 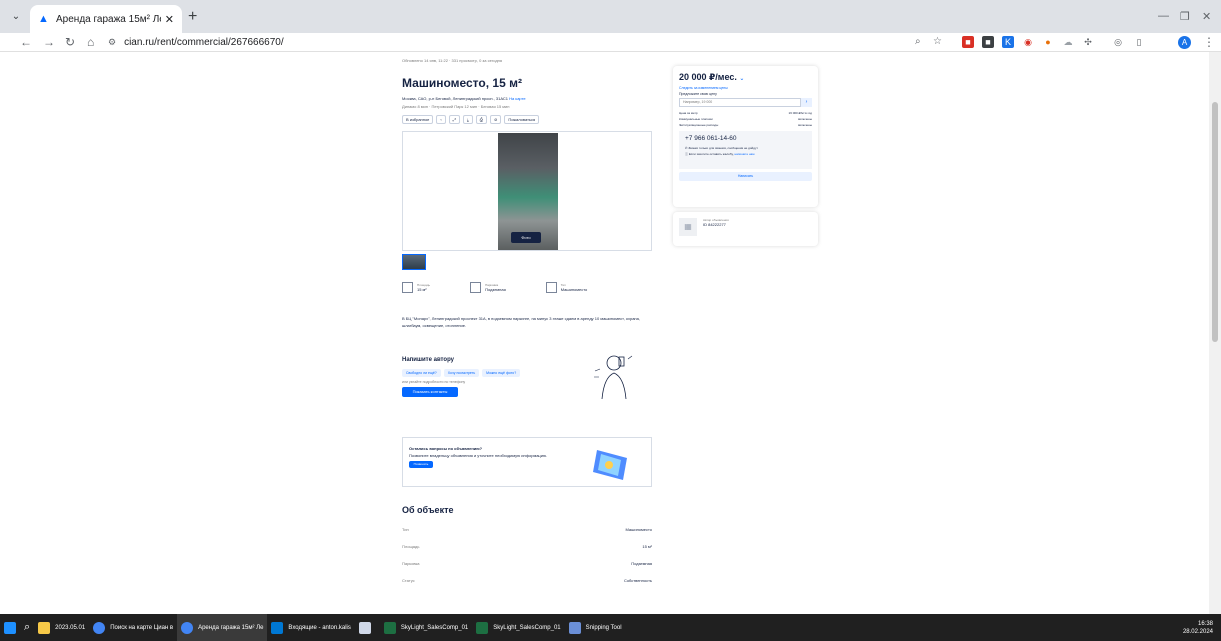 What do you see at coordinates (421, 464) in the screenshot?
I see `call-button: Позвонить` at bounding box center [421, 464].